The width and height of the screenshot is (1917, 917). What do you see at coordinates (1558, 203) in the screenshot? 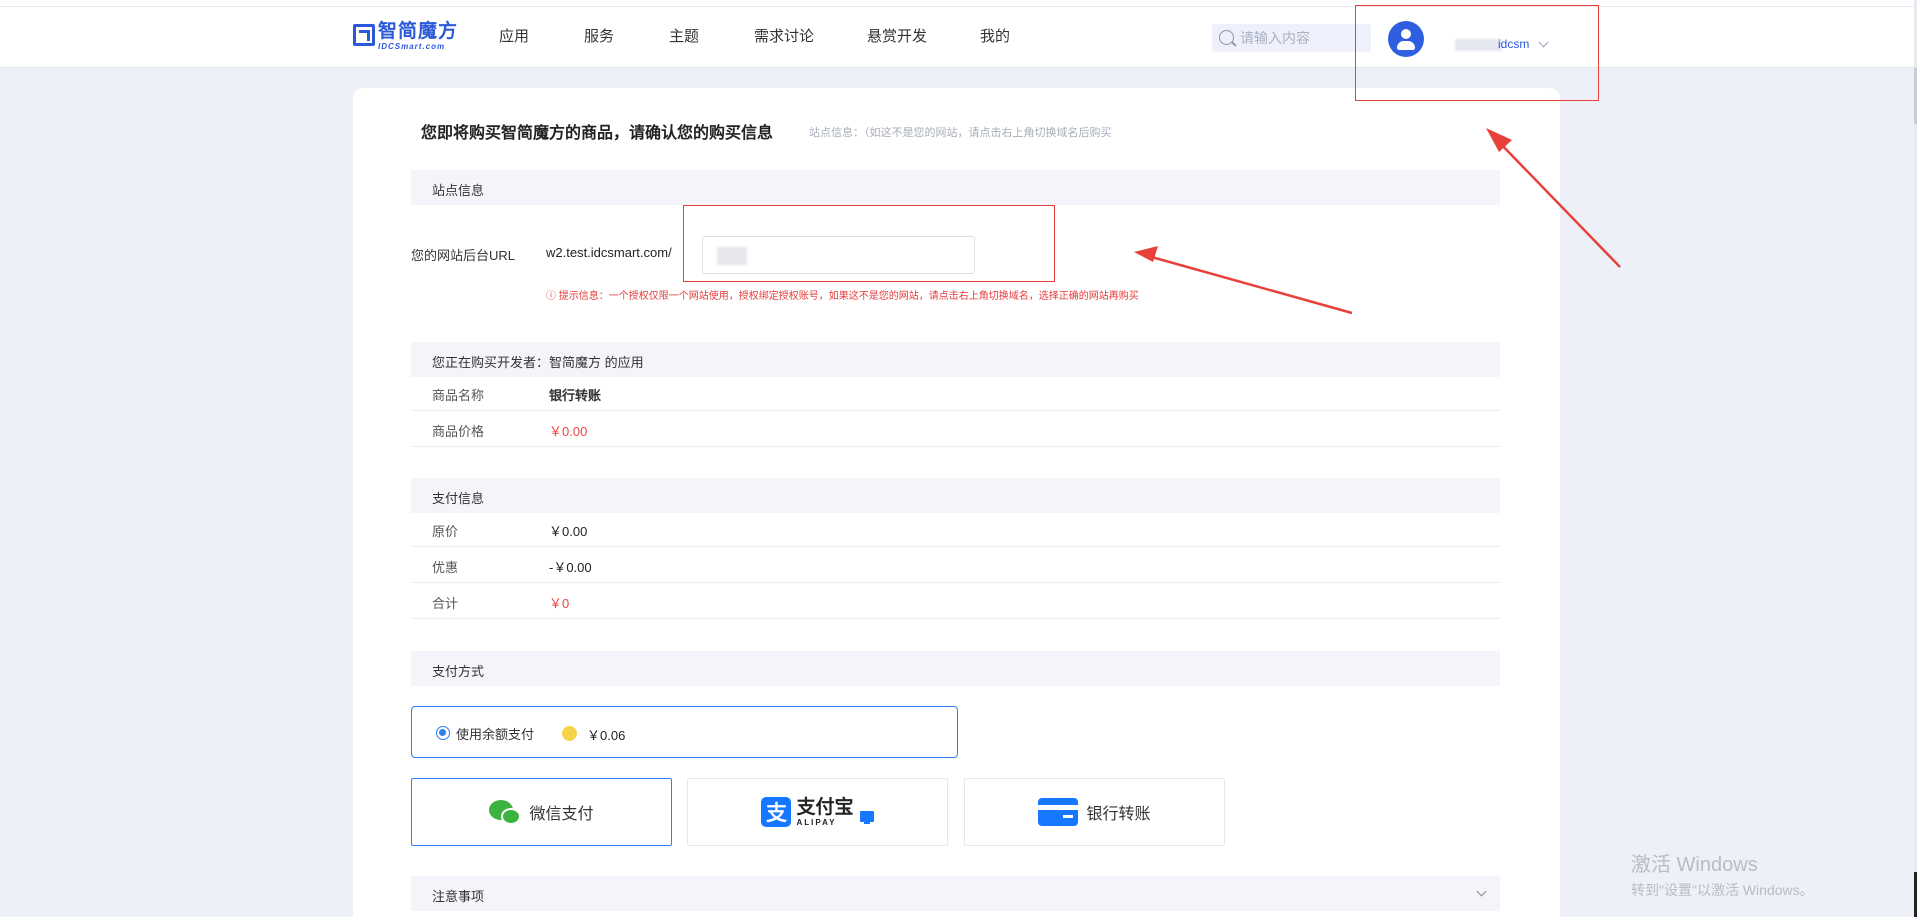
I see `annotation-arrow-user` at bounding box center [1558, 203].